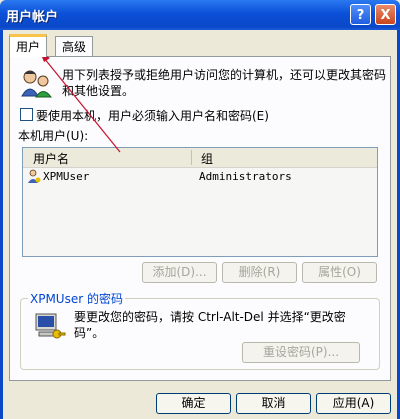  Describe the element at coordinates (80, 102) in the screenshot. I see `annotation-arrow` at that location.